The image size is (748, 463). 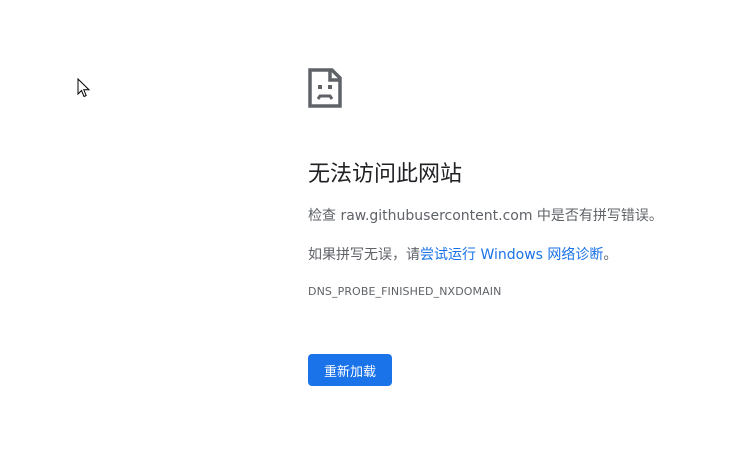 What do you see at coordinates (436, 216) in the screenshot?
I see `domain-name: raw.githubusercontent.com` at bounding box center [436, 216].